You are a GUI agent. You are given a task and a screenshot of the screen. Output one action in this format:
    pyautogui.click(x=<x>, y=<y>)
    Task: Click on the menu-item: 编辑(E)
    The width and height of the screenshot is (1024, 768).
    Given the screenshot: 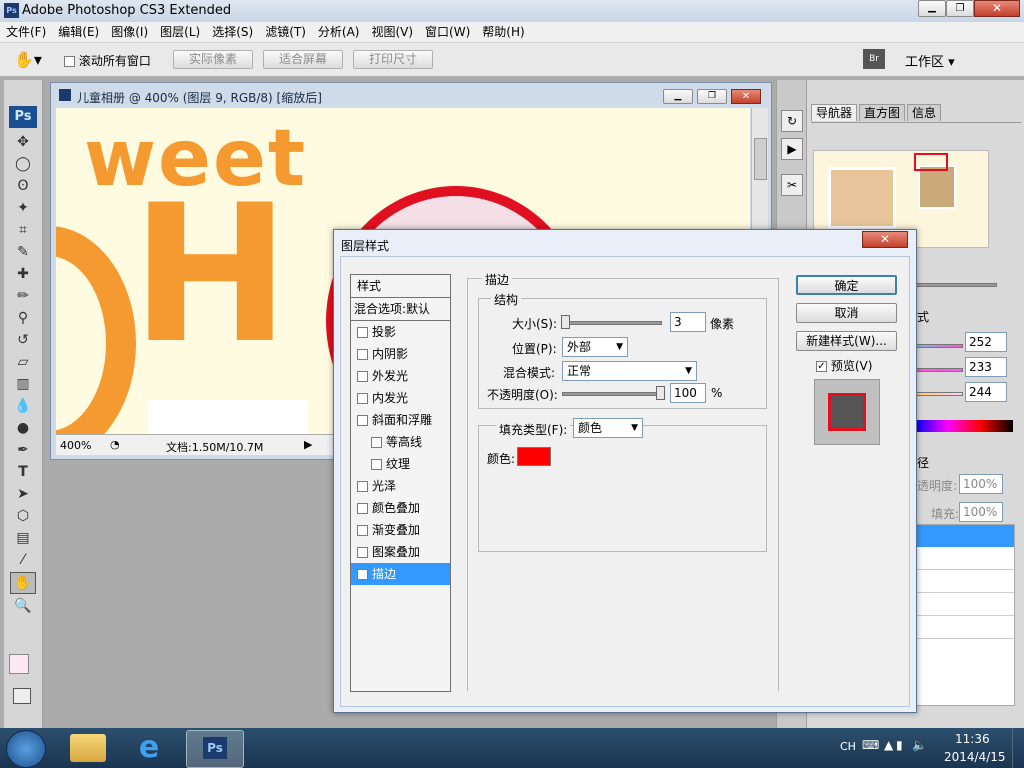 What is the action you would take?
    pyautogui.click(x=78, y=32)
    